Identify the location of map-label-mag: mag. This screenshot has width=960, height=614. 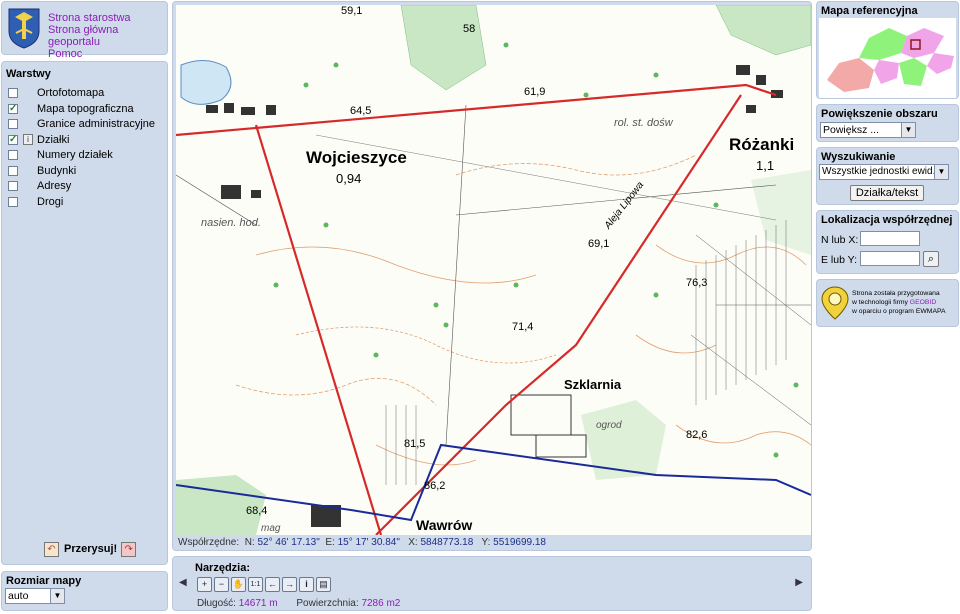
(271, 528).